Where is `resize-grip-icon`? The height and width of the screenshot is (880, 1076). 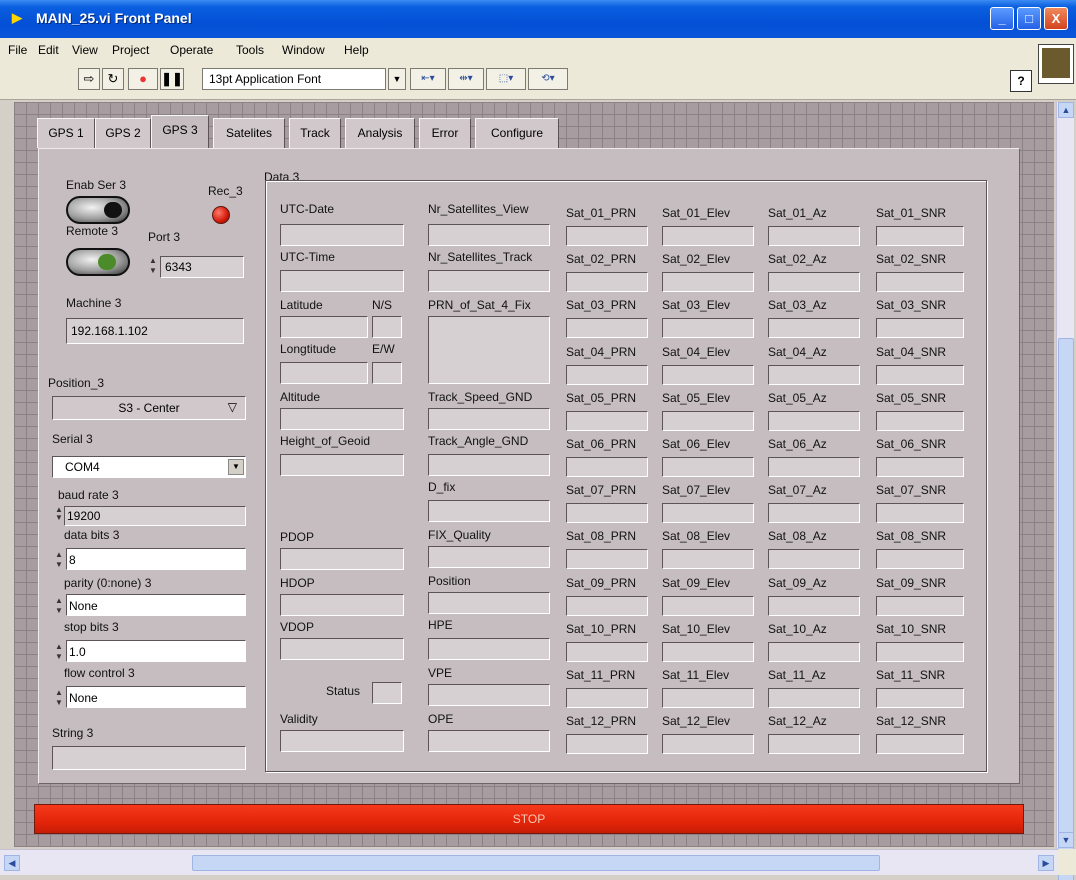 resize-grip-icon is located at coordinates (1067, 862).